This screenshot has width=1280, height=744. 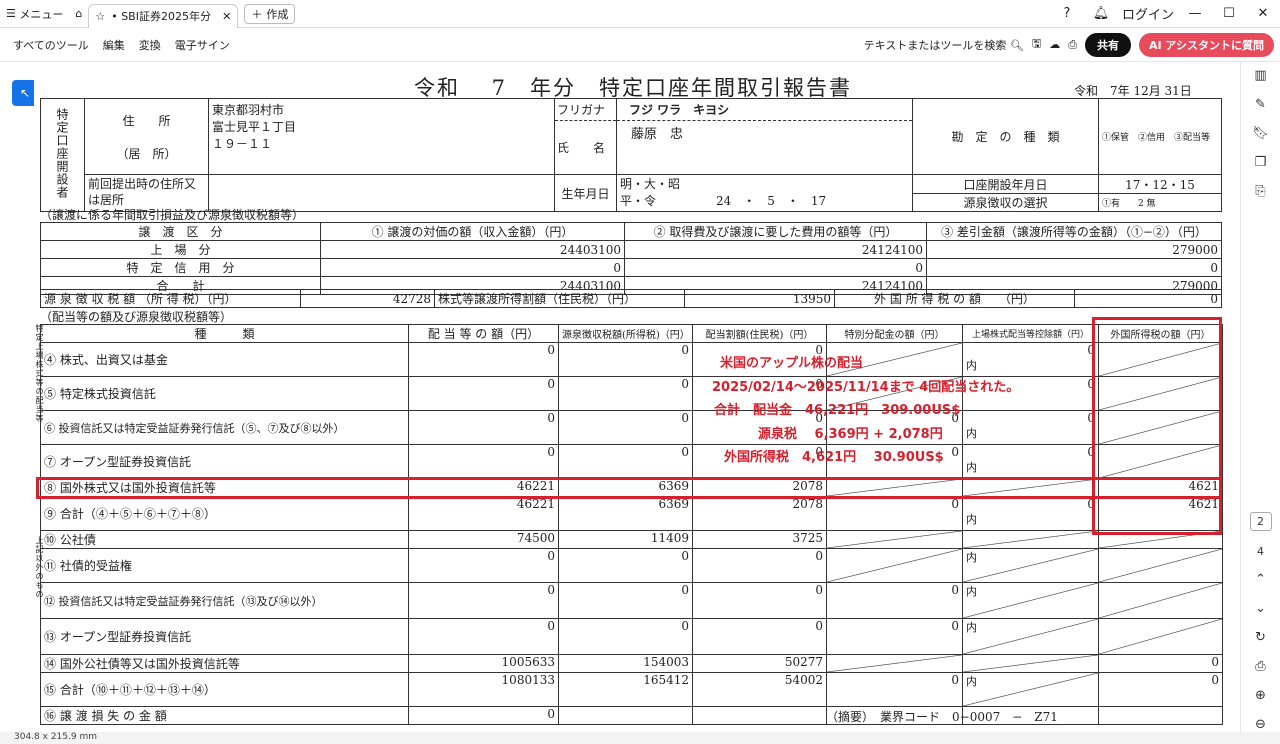 What do you see at coordinates (1260, 397) in the screenshot?
I see `right-rail: ▥ ✎ 🔖︎ ❐ ⎘ 2 4 ⌃ ⌄ ↻ ⎙ ⊕ ⊖` at bounding box center [1260, 397].